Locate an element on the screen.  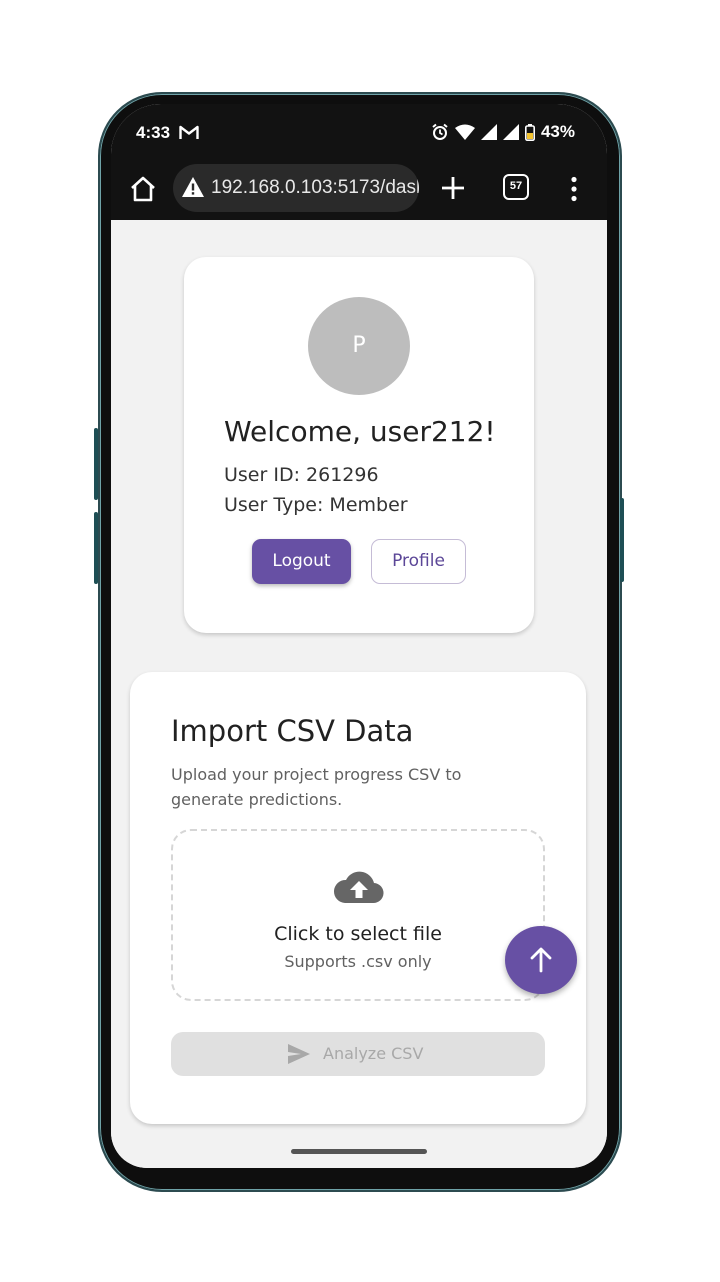
signal-icon is located at coordinates (488, 132).